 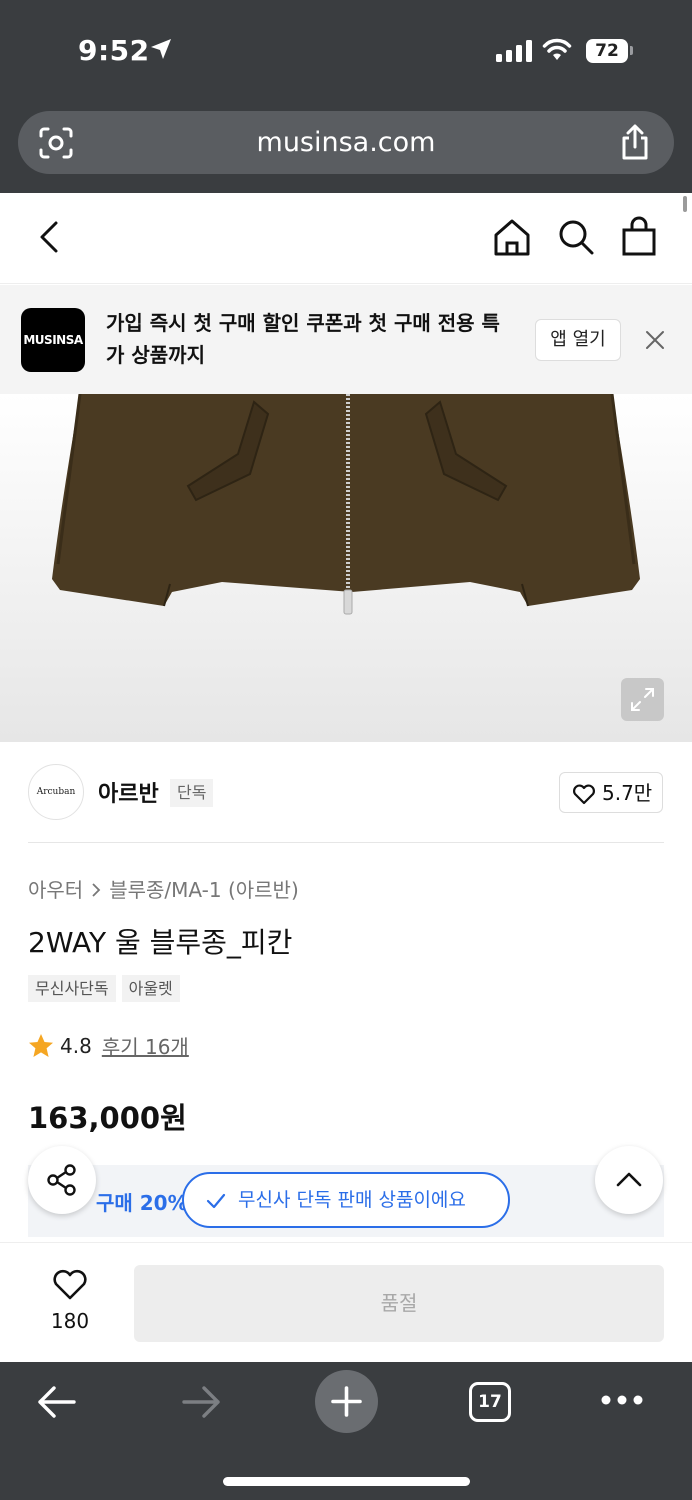 I want to click on url-text: musinsa.com, so click(x=346, y=142).